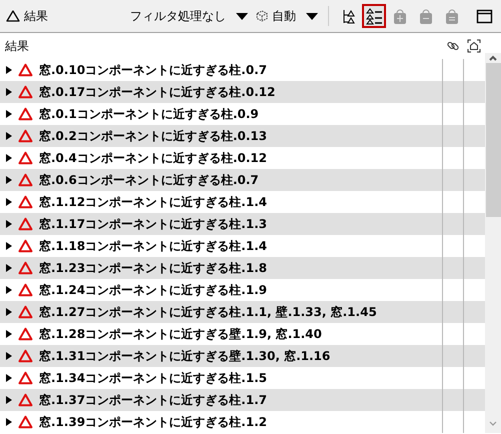 Image resolution: width=501 pixels, height=434 pixels. I want to click on panel-title: 結果, so click(36, 16).